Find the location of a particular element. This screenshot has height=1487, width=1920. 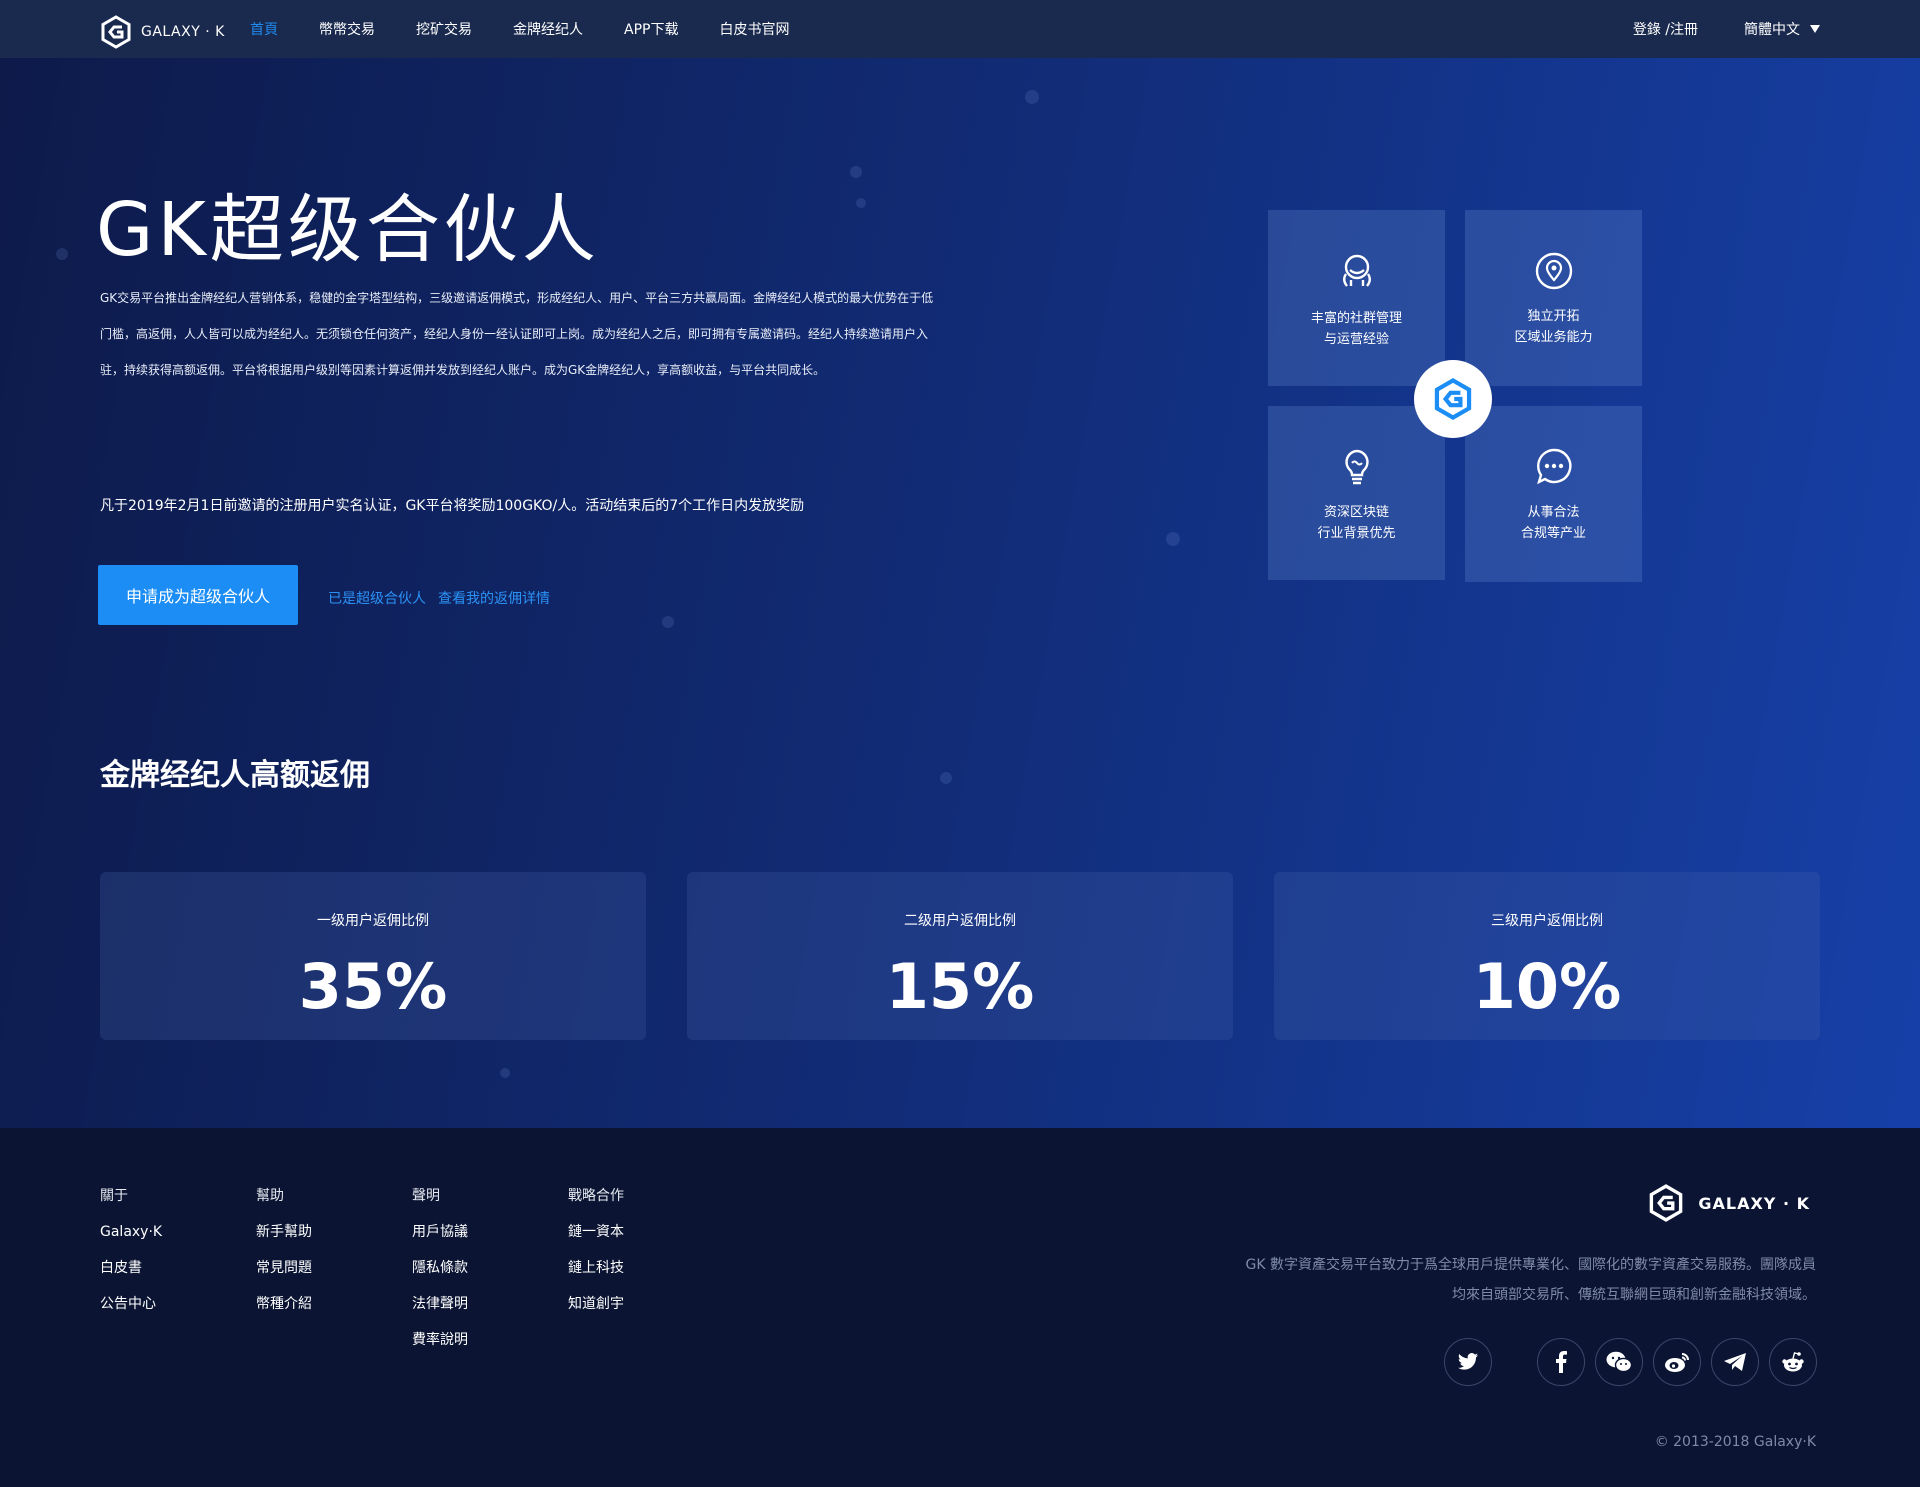

reddit-icon is located at coordinates (1793, 1362).